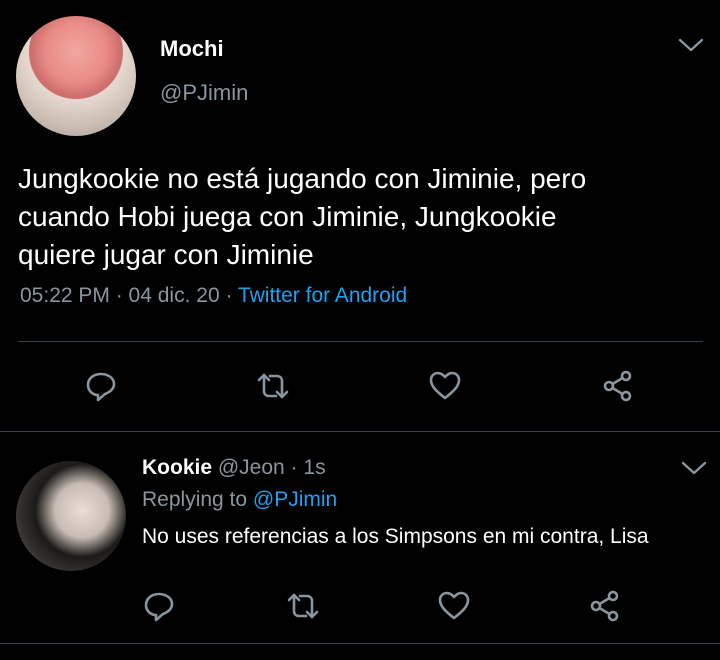 This screenshot has width=720, height=660. What do you see at coordinates (251, 467) in the screenshot?
I see `username-handle: @Jeon` at bounding box center [251, 467].